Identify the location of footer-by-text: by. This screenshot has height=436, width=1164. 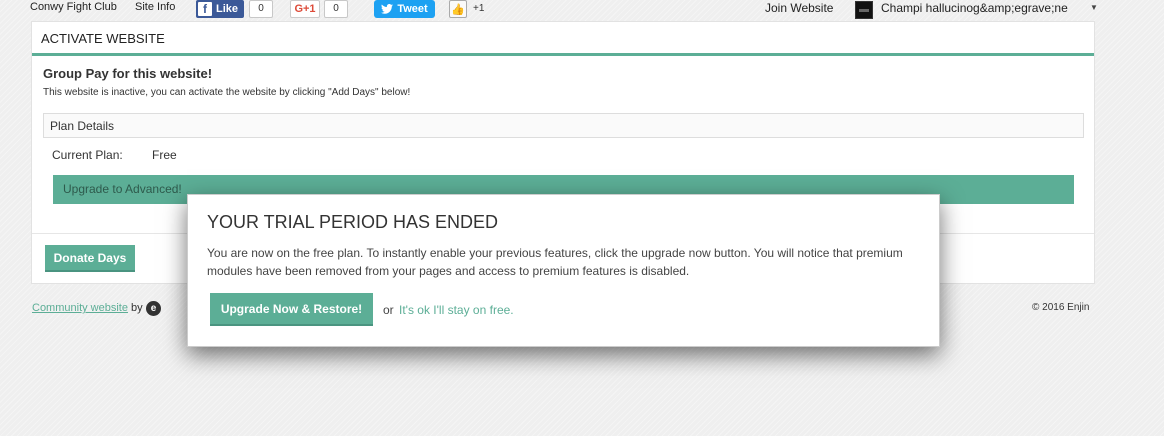
(137, 308).